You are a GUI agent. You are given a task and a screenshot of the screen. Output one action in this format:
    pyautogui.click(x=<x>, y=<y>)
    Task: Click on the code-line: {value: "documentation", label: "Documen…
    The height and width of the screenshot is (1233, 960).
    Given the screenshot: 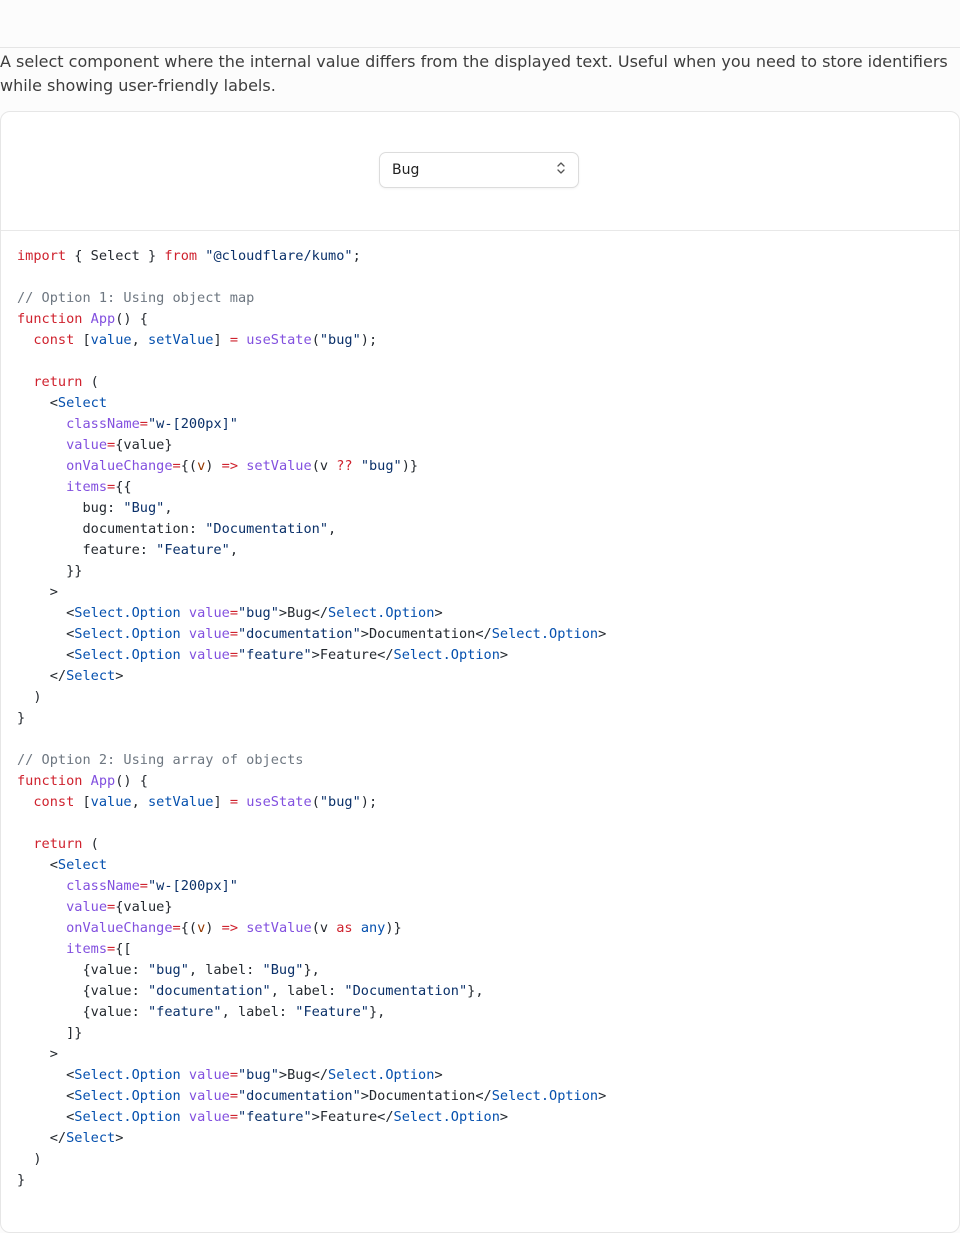 What is the action you would take?
    pyautogui.click(x=250, y=991)
    